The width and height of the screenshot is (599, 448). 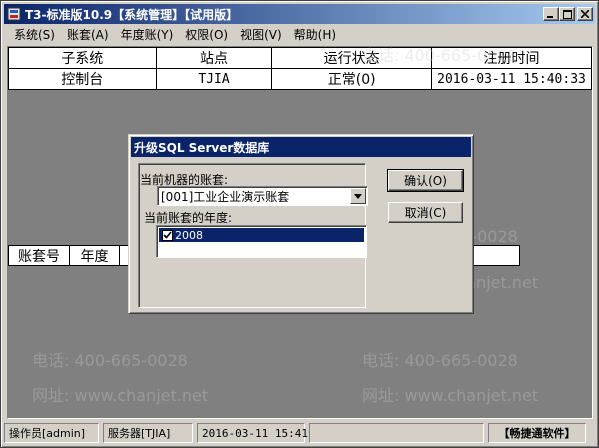 I want to click on status-brand: 【畅捷通软件】, so click(x=537, y=433).